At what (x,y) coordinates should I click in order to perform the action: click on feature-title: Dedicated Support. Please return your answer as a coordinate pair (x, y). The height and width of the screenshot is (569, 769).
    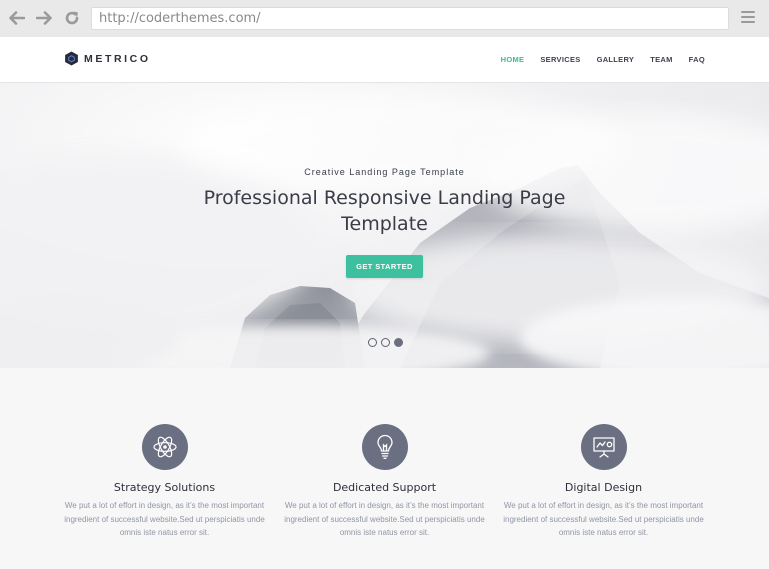
    Looking at the image, I should click on (384, 487).